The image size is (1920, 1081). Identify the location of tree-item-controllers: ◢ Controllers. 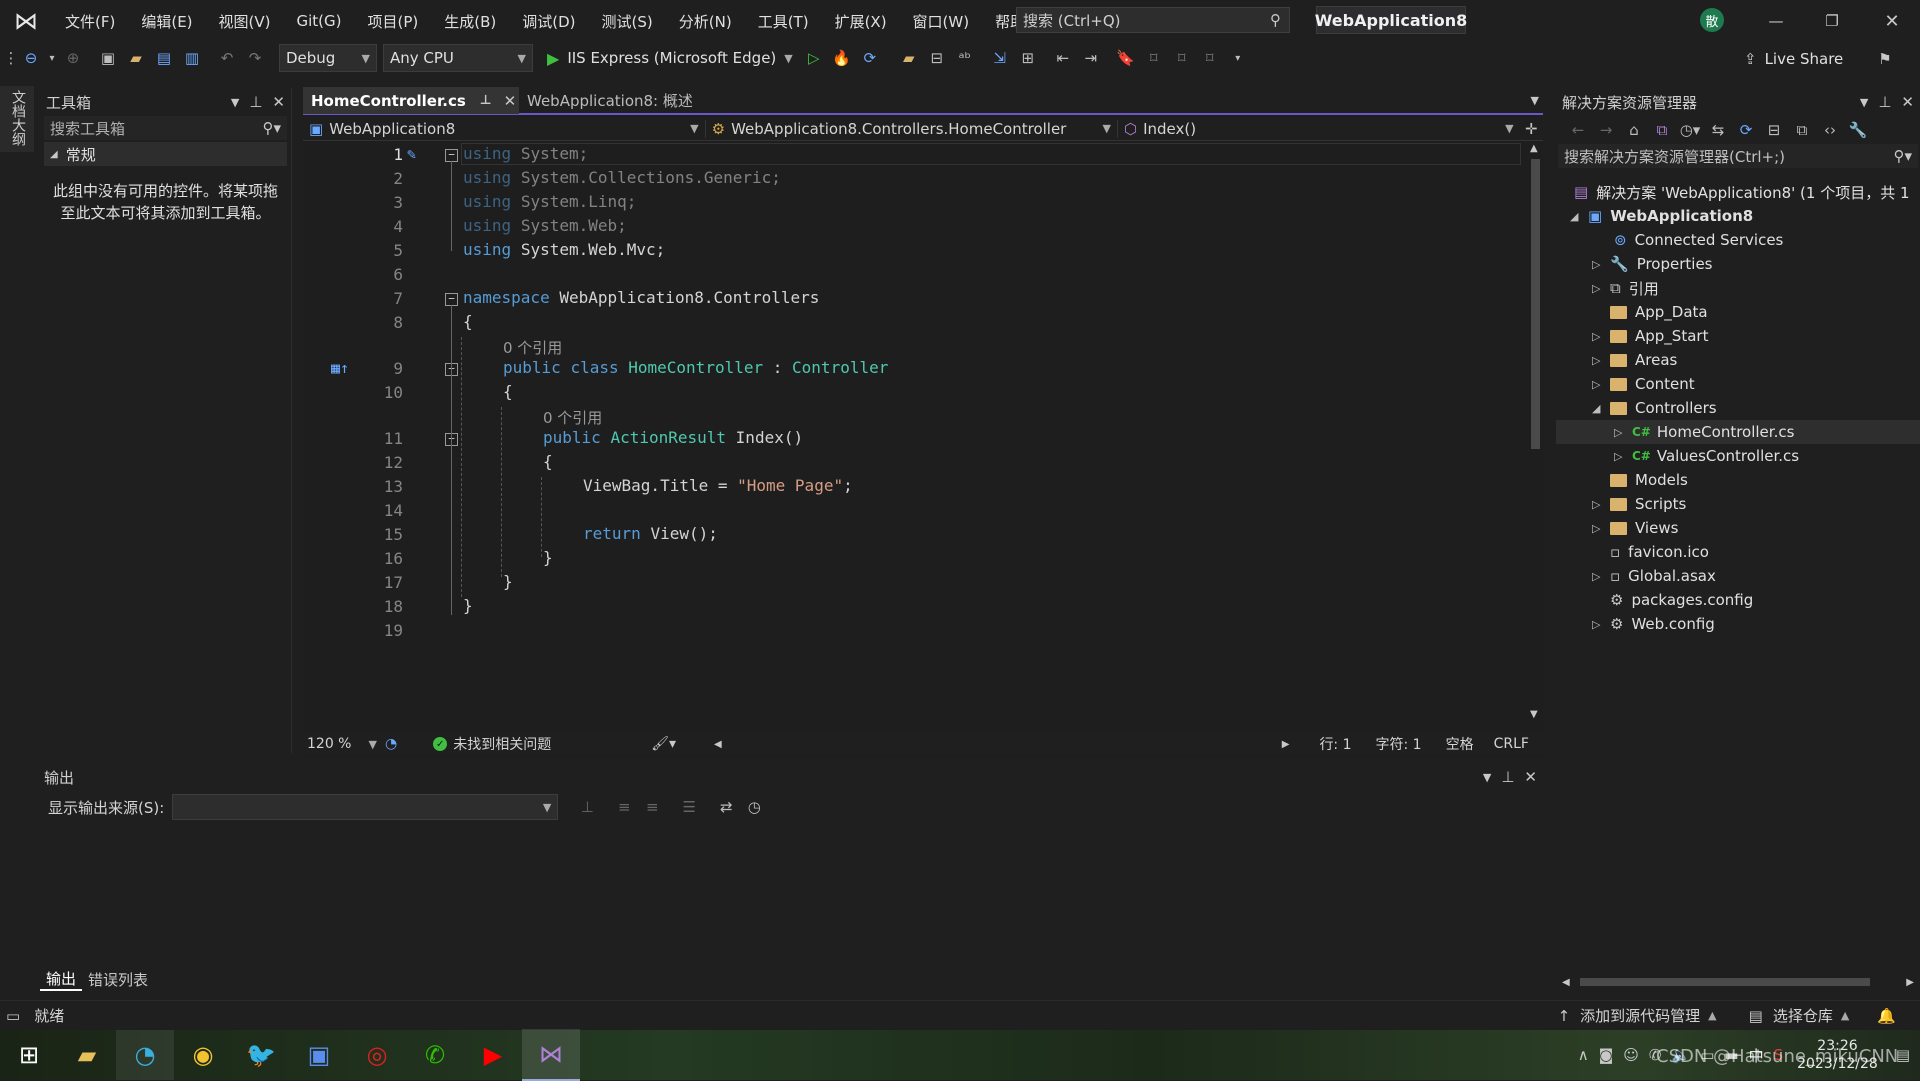
(1654, 408).